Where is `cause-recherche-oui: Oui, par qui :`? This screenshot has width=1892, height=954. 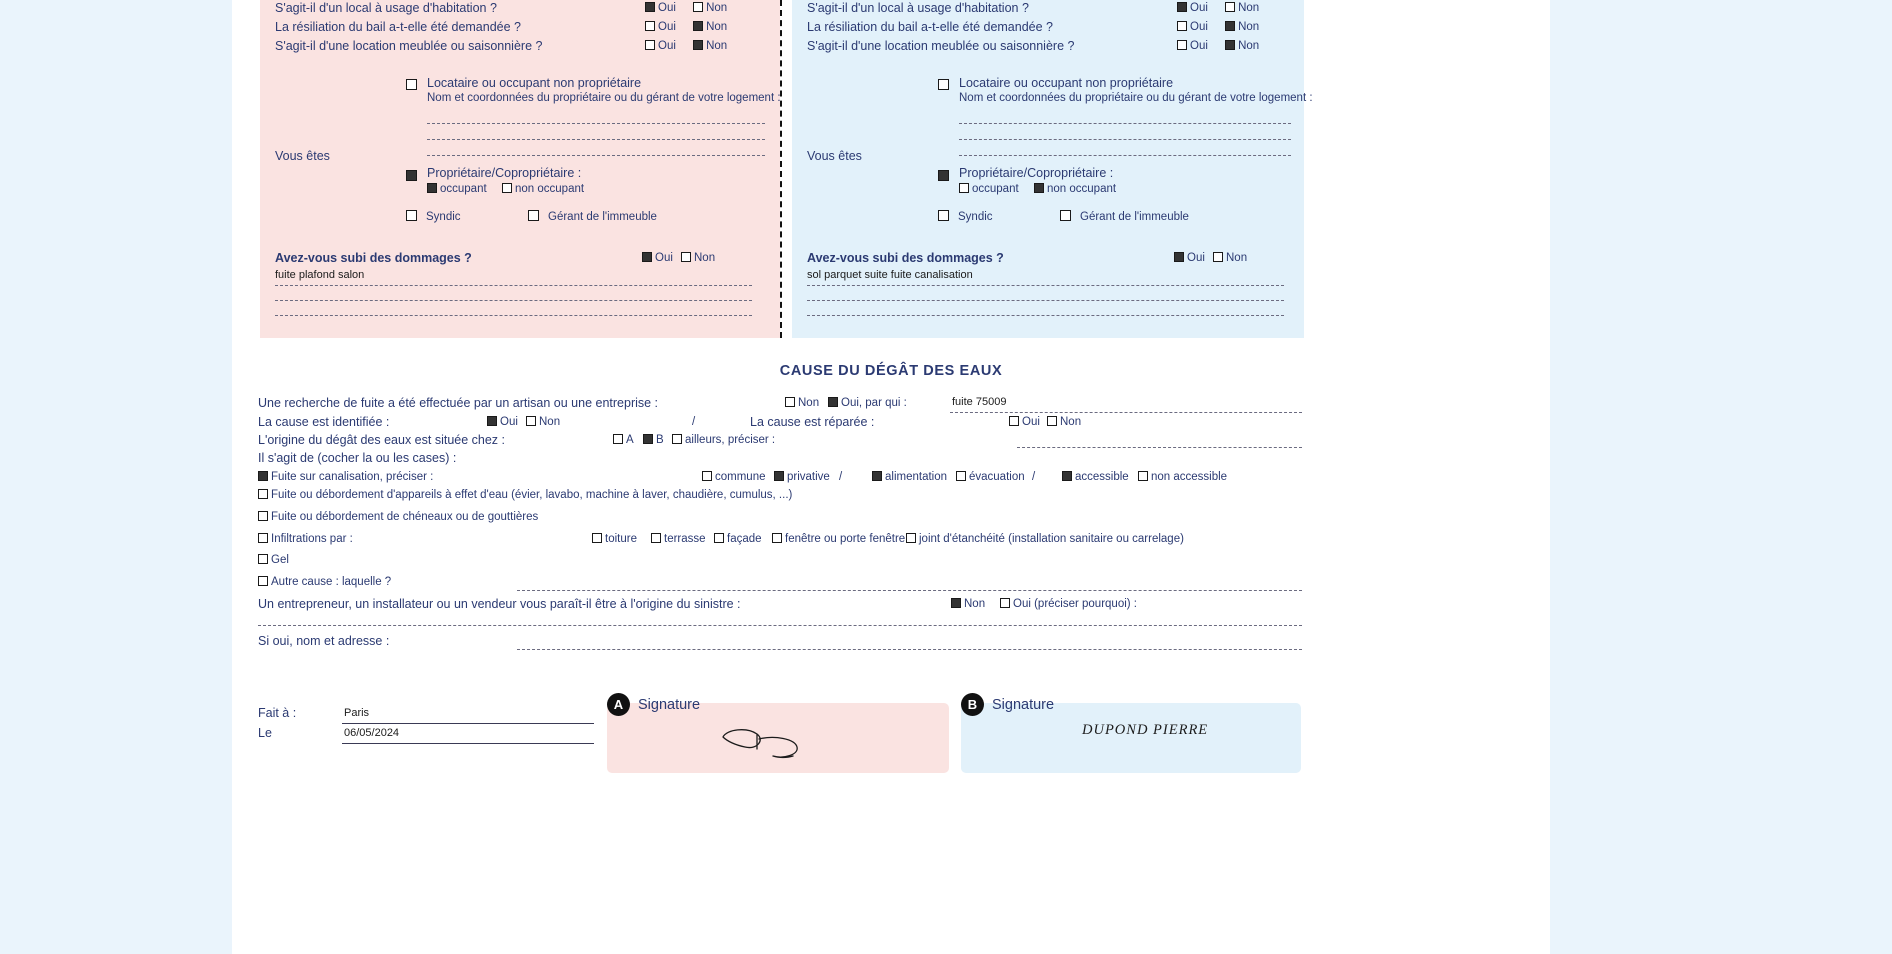 cause-recherche-oui: Oui, par qui : is located at coordinates (867, 403).